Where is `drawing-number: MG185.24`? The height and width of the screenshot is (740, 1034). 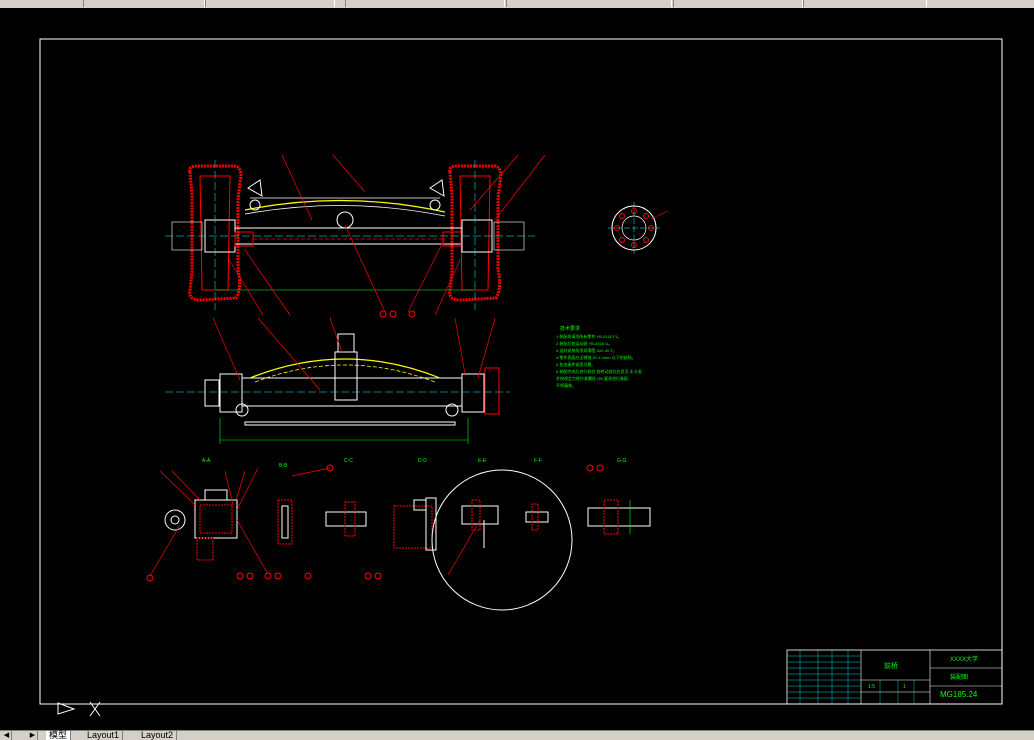
drawing-number: MG185.24 is located at coordinates (959, 694).